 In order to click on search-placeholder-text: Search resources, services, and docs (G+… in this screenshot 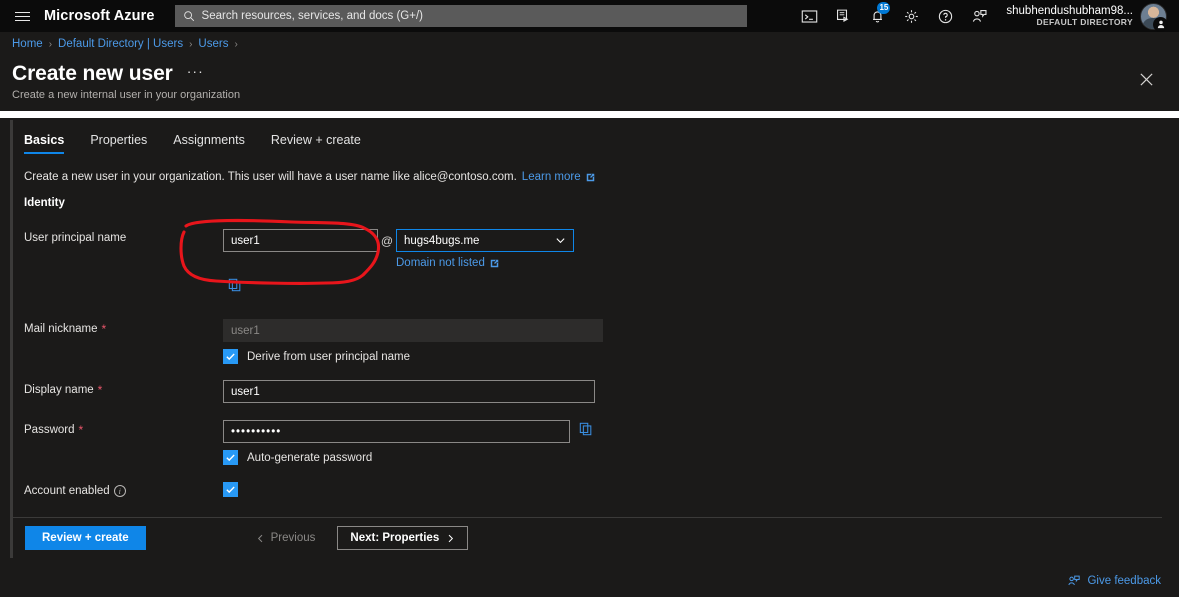, I will do `click(312, 16)`.